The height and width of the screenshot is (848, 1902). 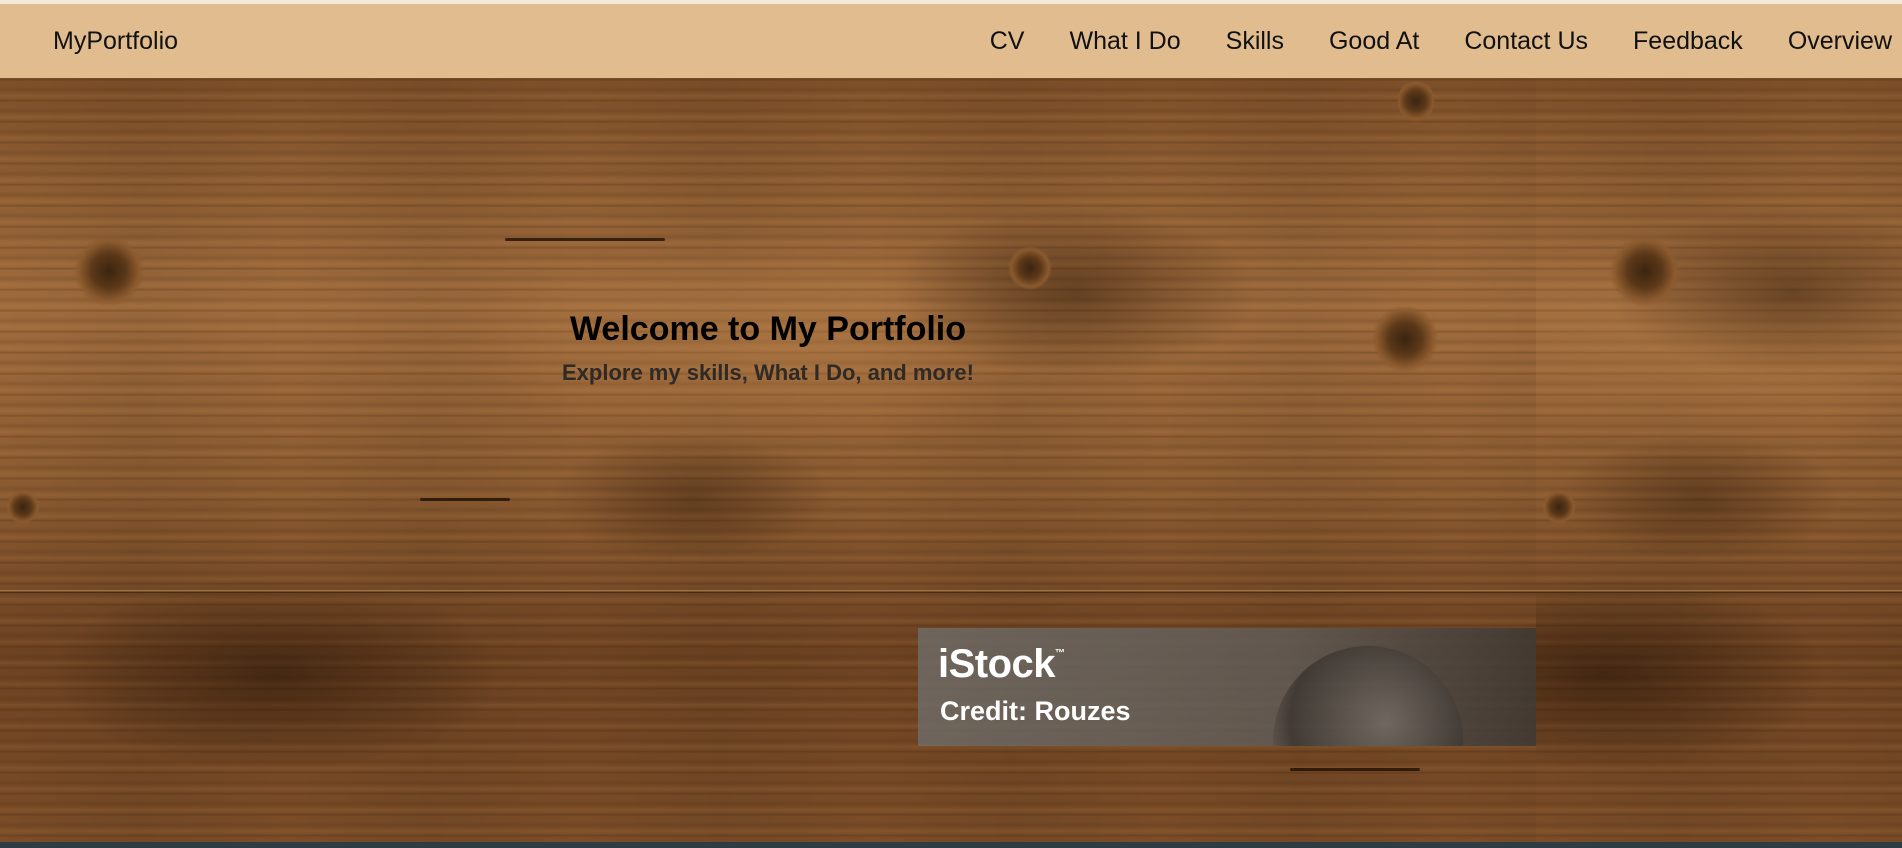 I want to click on nav-link-skills: Skills, so click(x=1255, y=41).